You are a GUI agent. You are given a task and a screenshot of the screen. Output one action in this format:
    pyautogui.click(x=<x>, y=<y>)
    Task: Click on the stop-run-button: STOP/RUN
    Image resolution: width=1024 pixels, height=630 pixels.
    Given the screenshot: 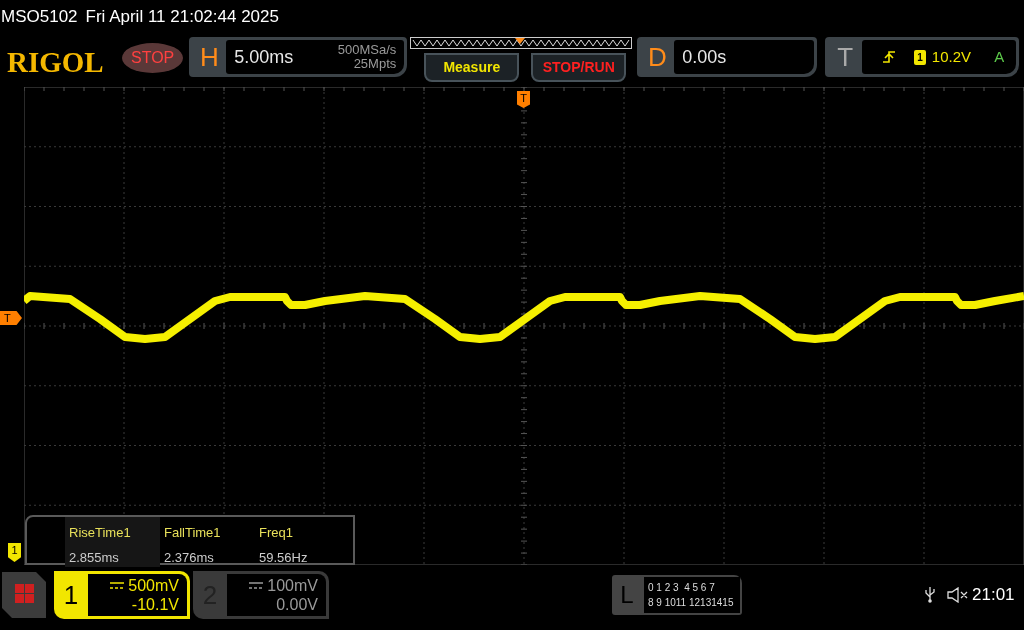 What is the action you would take?
    pyautogui.click(x=579, y=67)
    